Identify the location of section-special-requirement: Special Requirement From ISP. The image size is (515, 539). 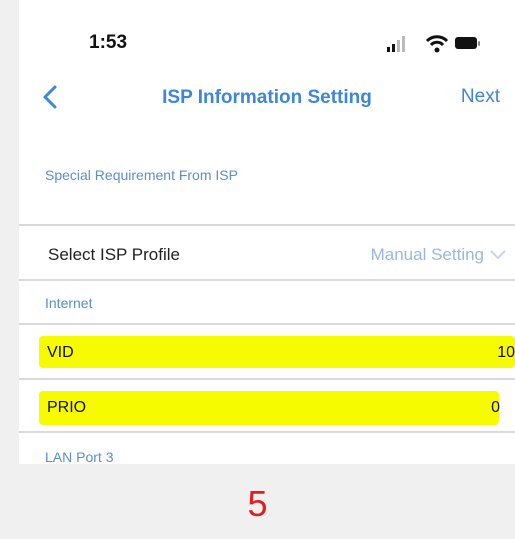
(141, 175).